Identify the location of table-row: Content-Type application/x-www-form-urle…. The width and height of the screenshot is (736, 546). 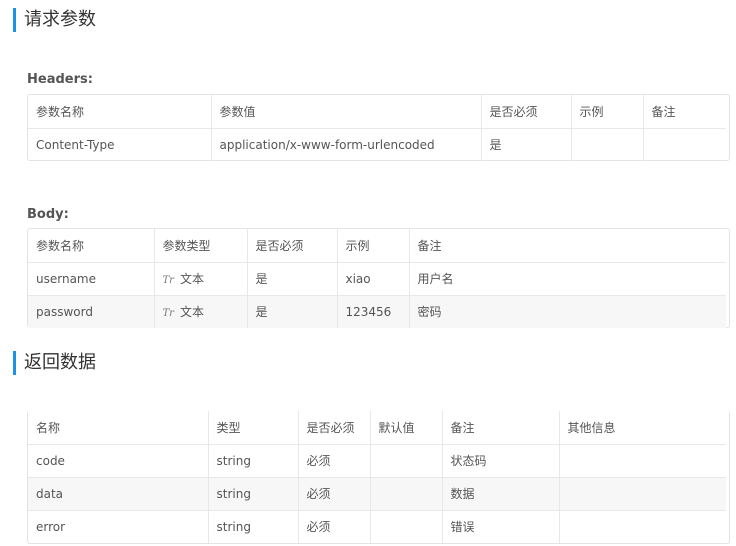
(377, 144).